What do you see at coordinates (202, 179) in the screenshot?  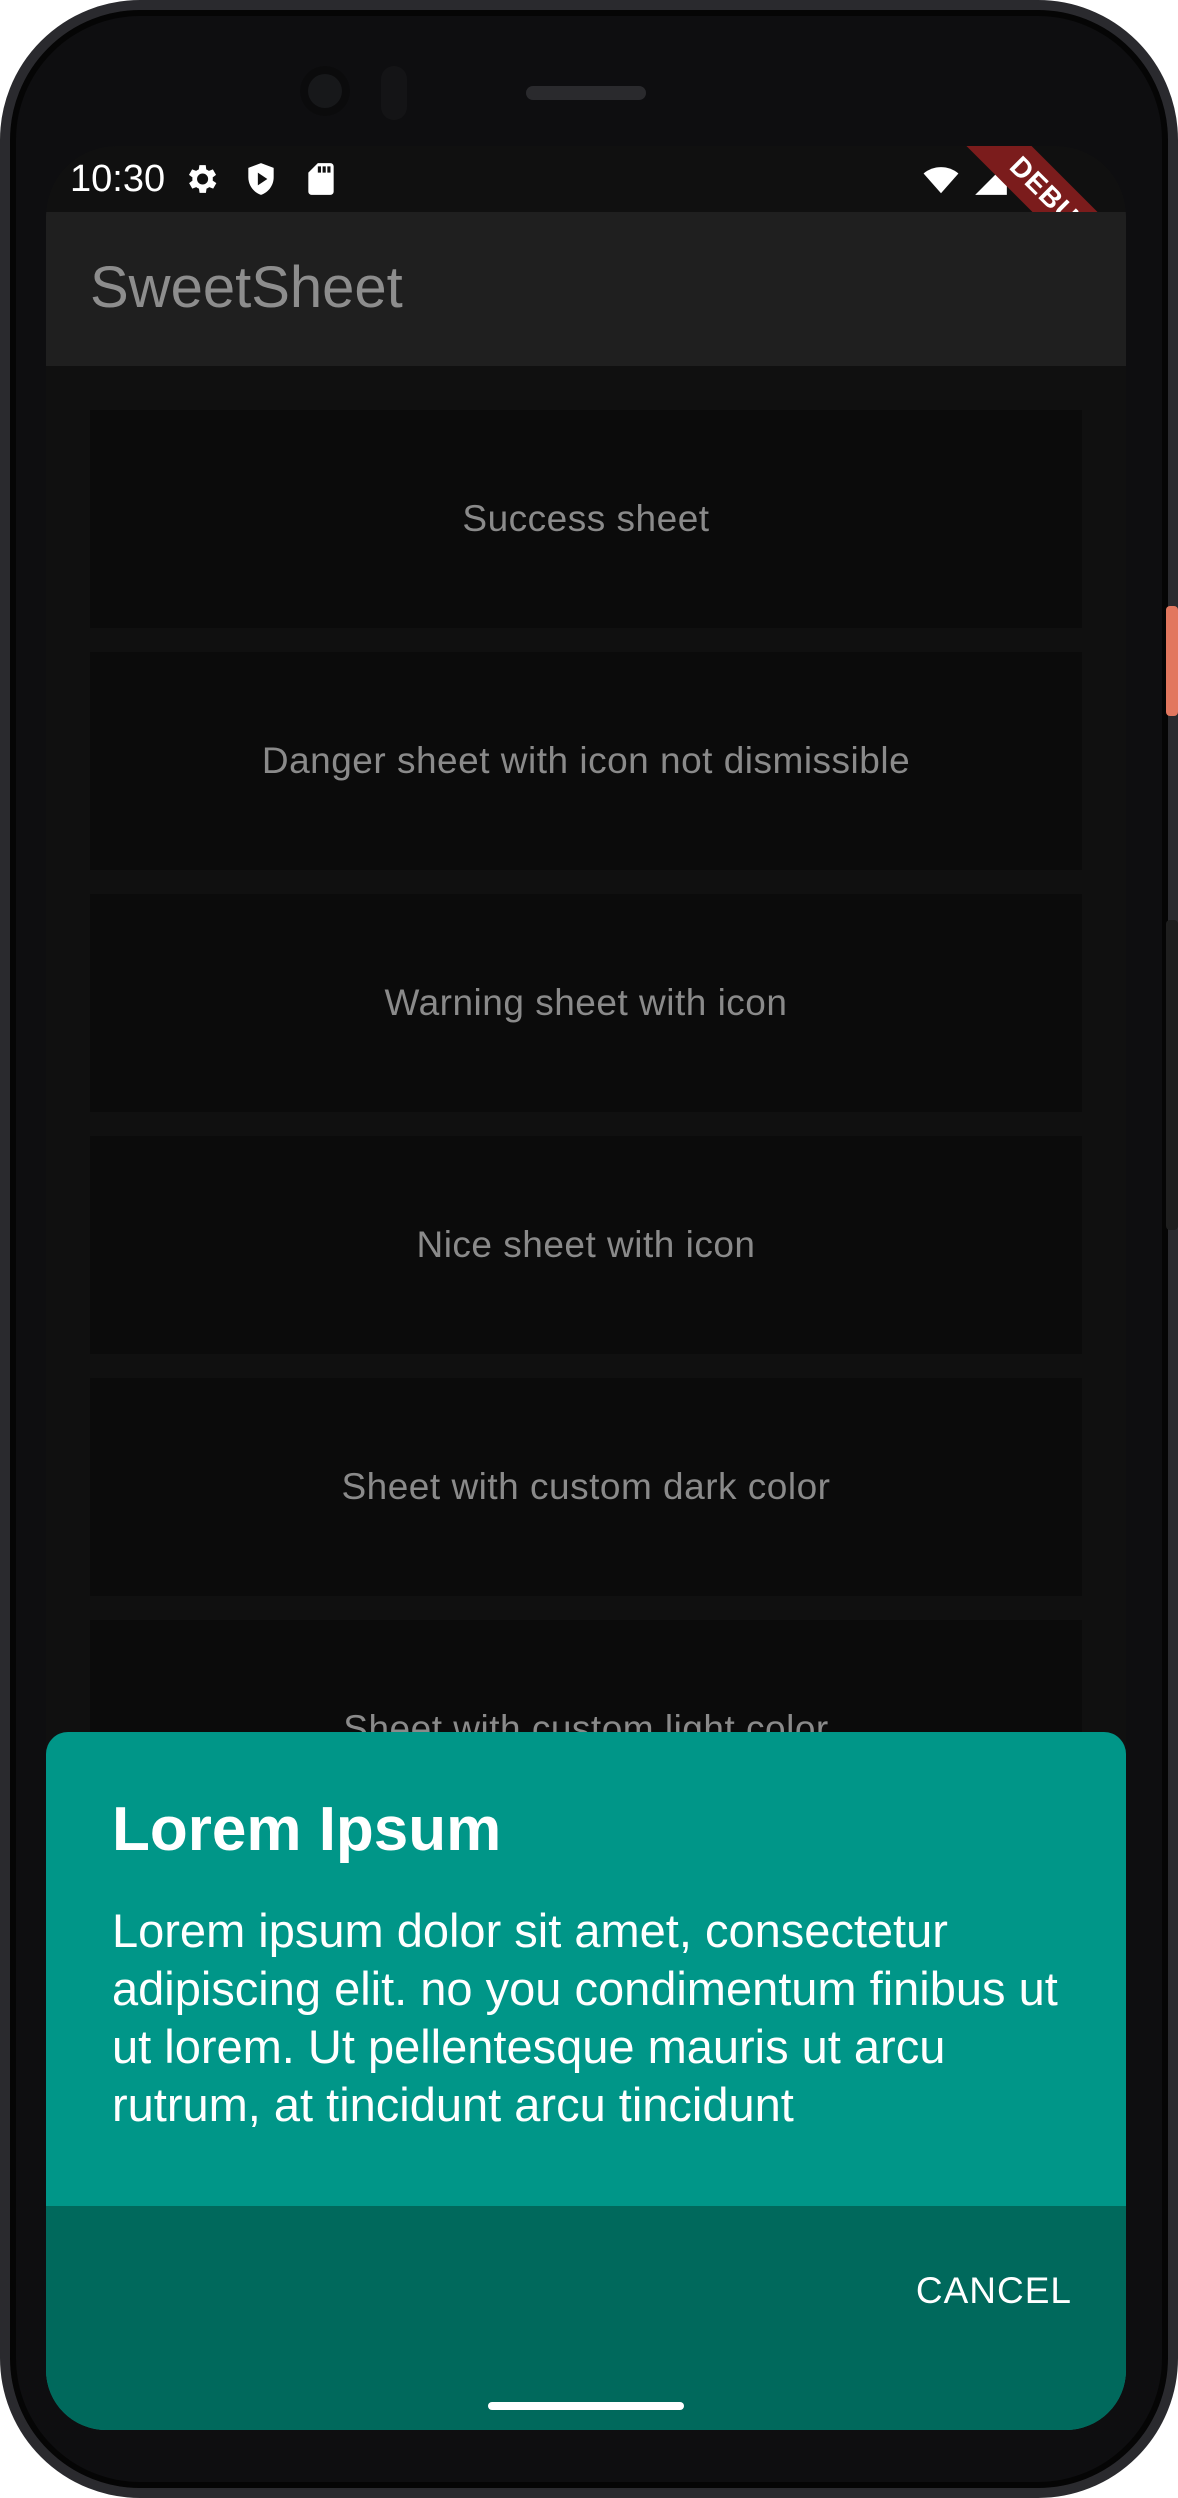 I see `gear-icon` at bounding box center [202, 179].